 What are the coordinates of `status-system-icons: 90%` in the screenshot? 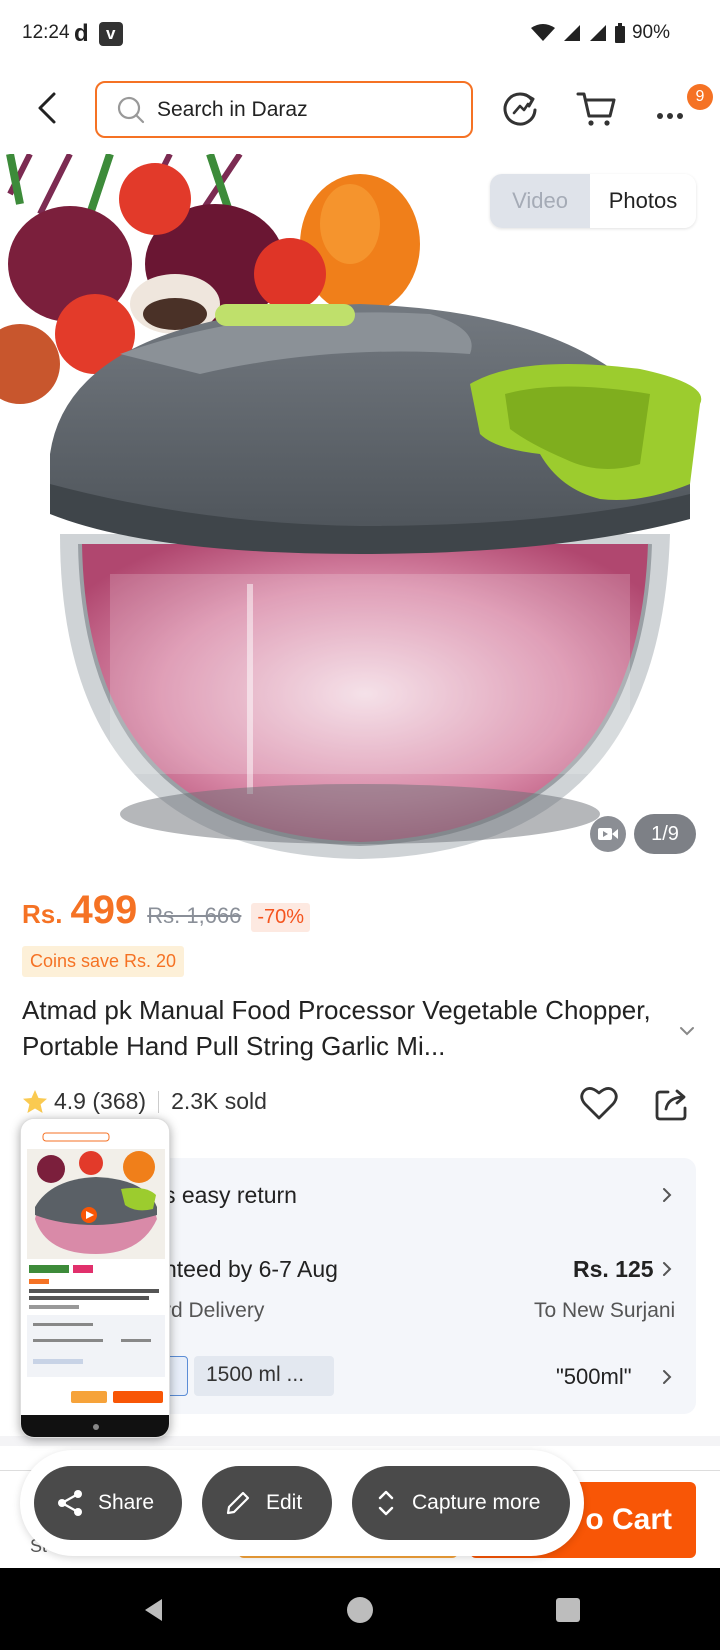 It's located at (600, 33).